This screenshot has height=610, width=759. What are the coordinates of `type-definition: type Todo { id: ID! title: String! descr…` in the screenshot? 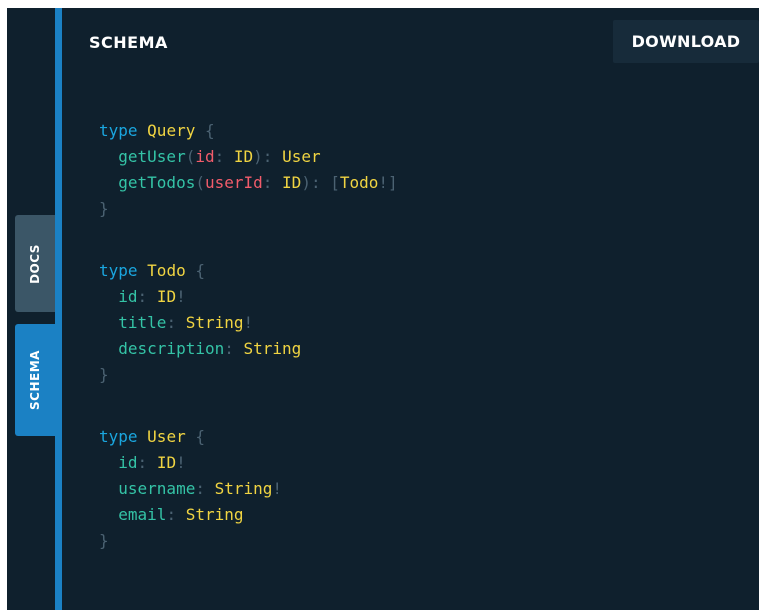 It's located at (248, 323).